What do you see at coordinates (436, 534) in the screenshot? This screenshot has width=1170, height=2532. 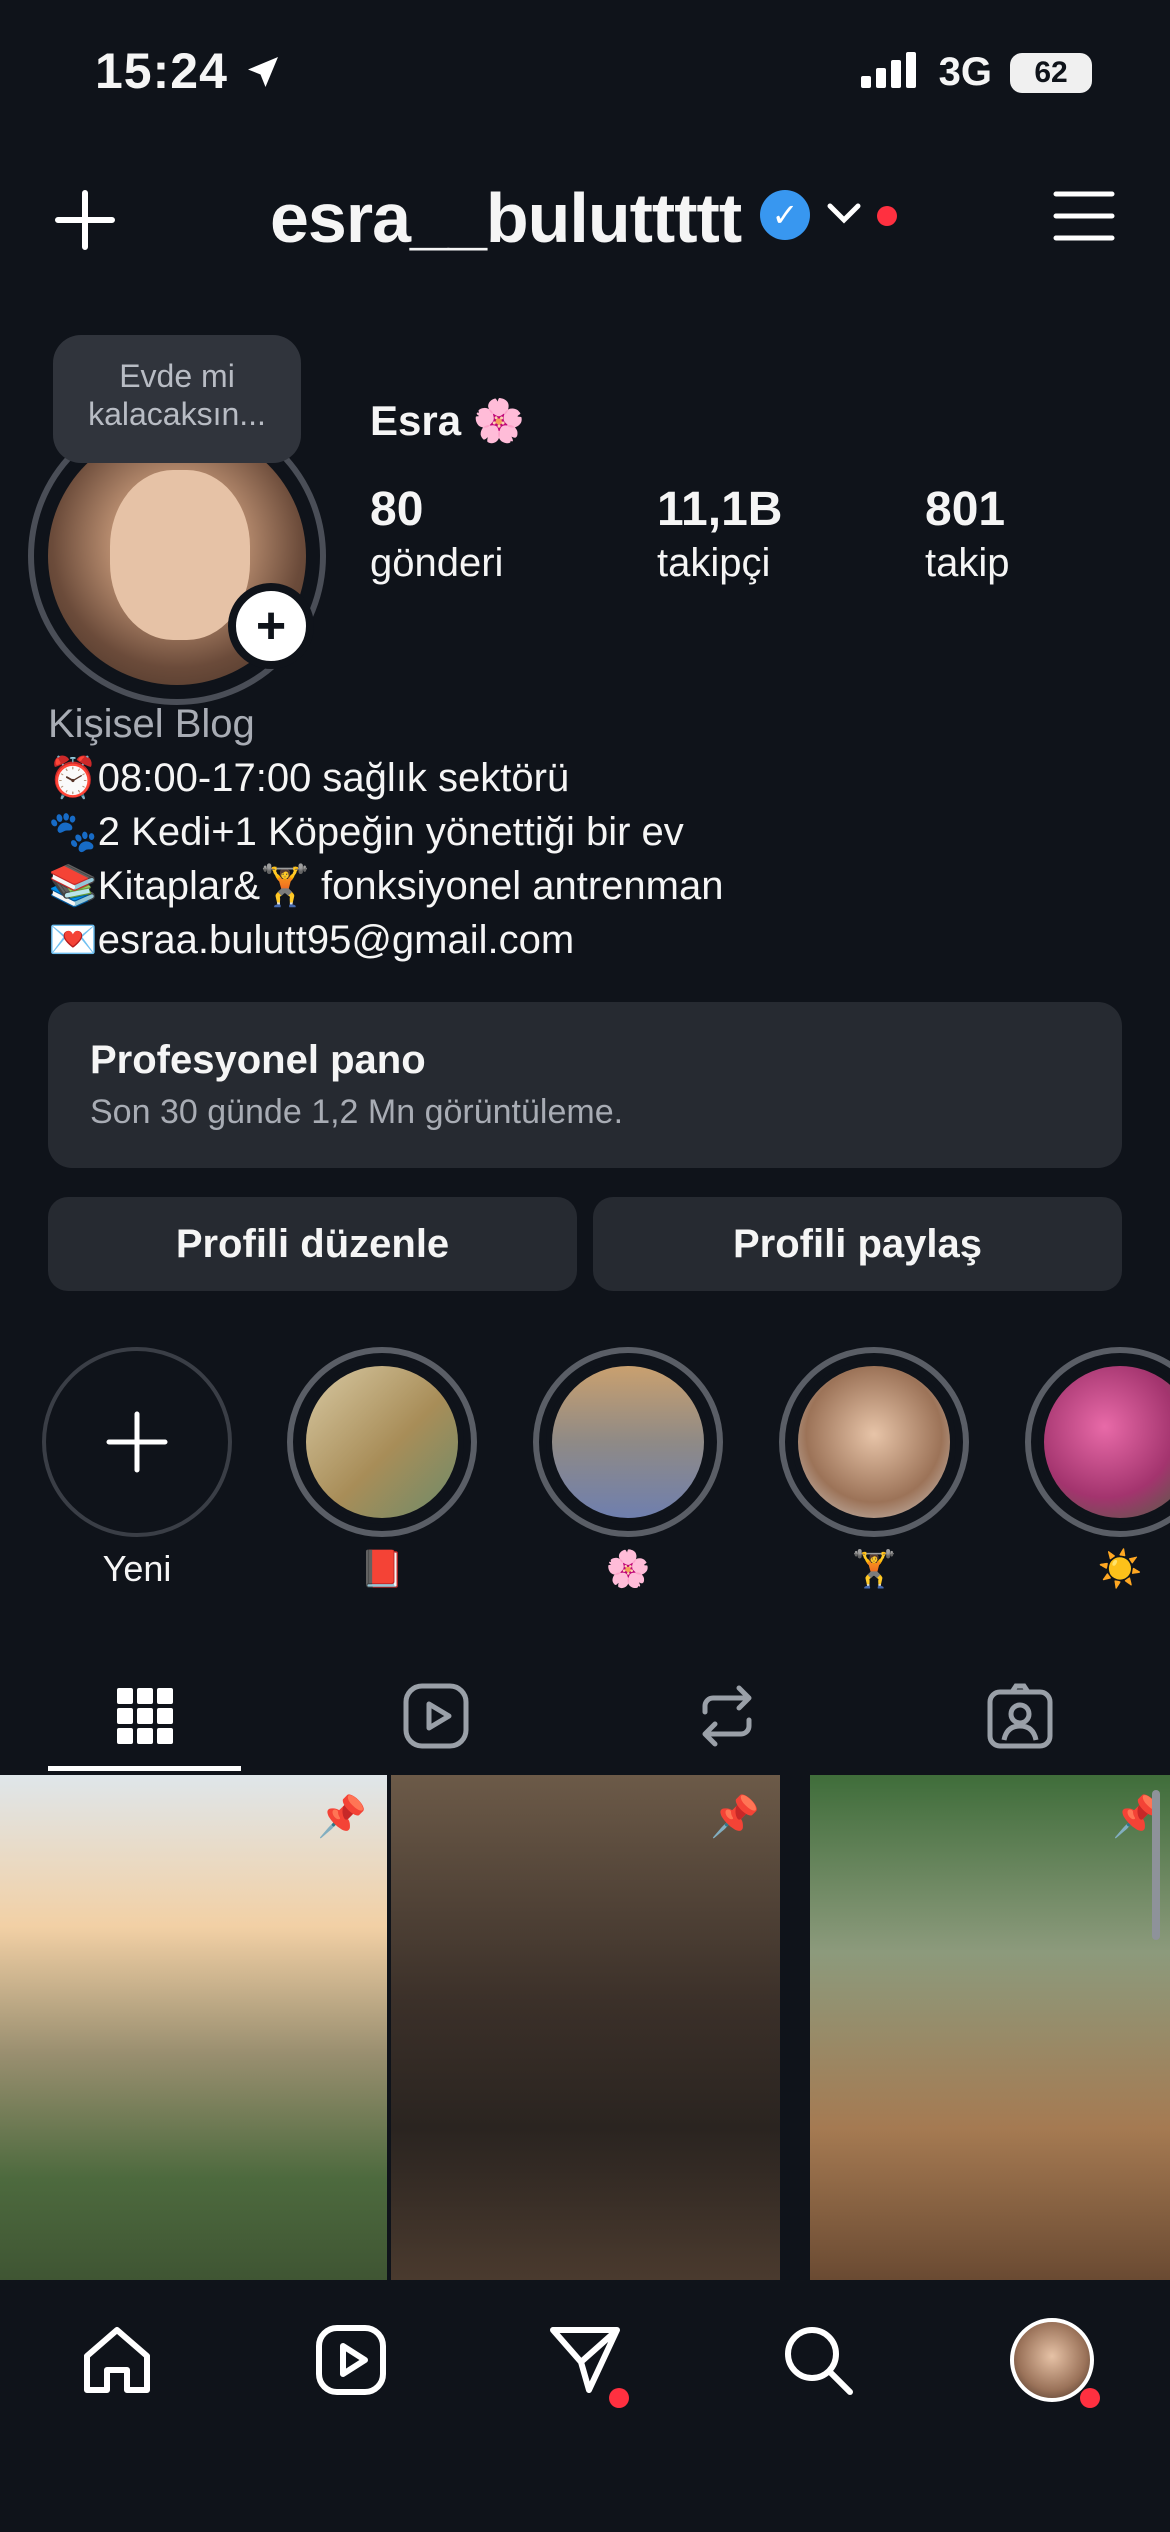 I see `stat-posts: 80 gönderi` at bounding box center [436, 534].